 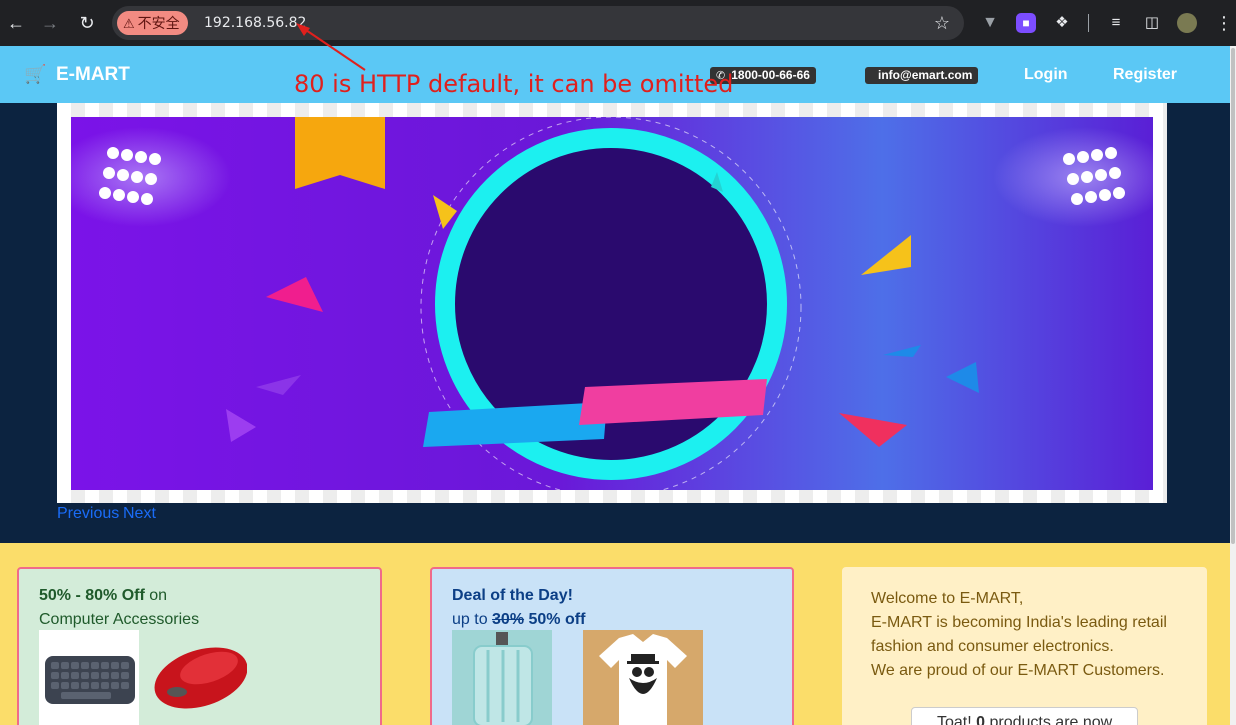 I want to click on tshirt-image, so click(x=643, y=677).